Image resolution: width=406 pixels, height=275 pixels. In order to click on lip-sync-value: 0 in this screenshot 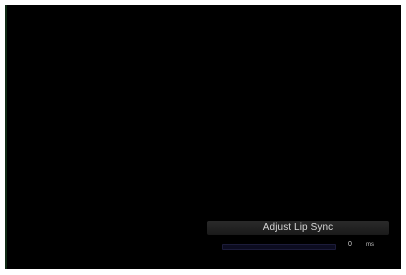, I will do `click(350, 244)`.